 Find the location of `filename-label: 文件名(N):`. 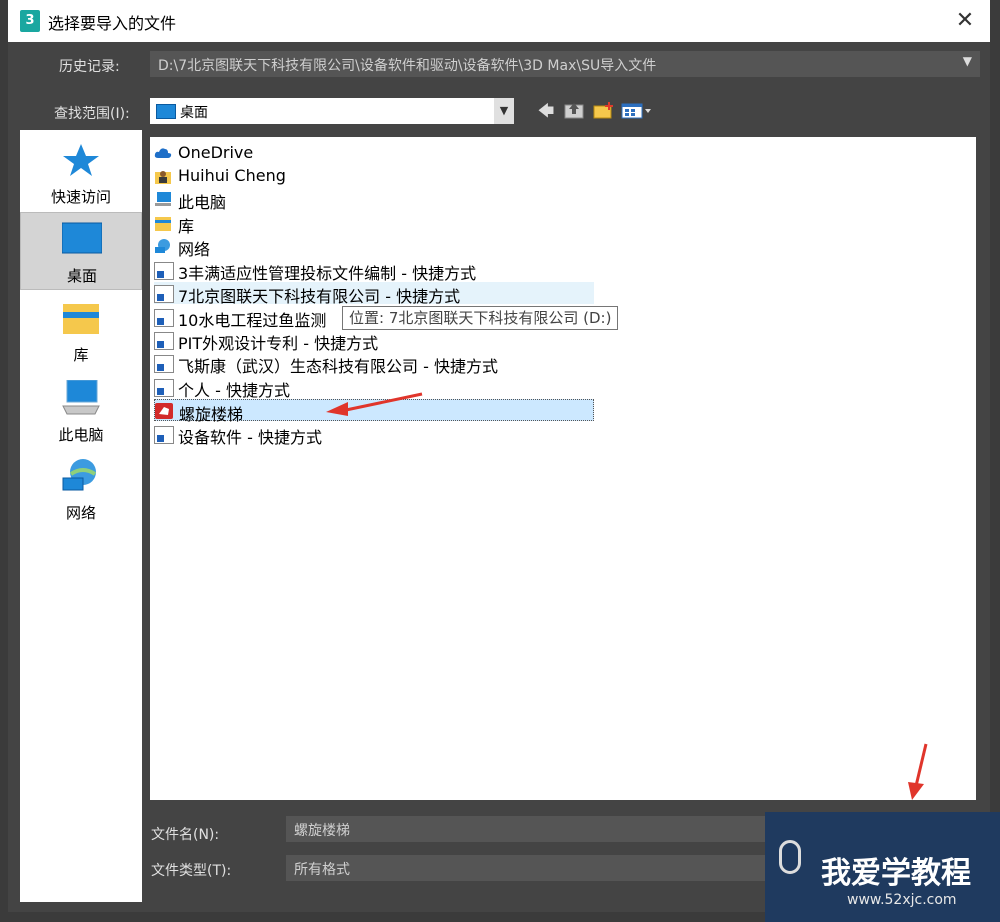

filename-label: 文件名(N): is located at coordinates (185, 835).